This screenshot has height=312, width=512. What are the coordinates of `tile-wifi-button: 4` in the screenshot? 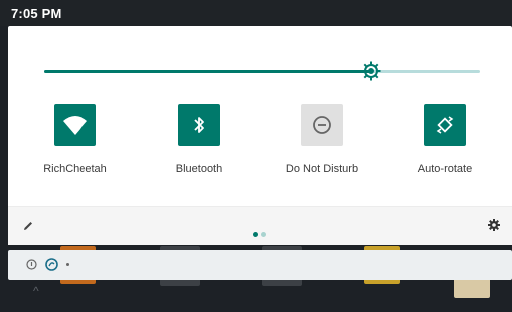 It's located at (75, 125).